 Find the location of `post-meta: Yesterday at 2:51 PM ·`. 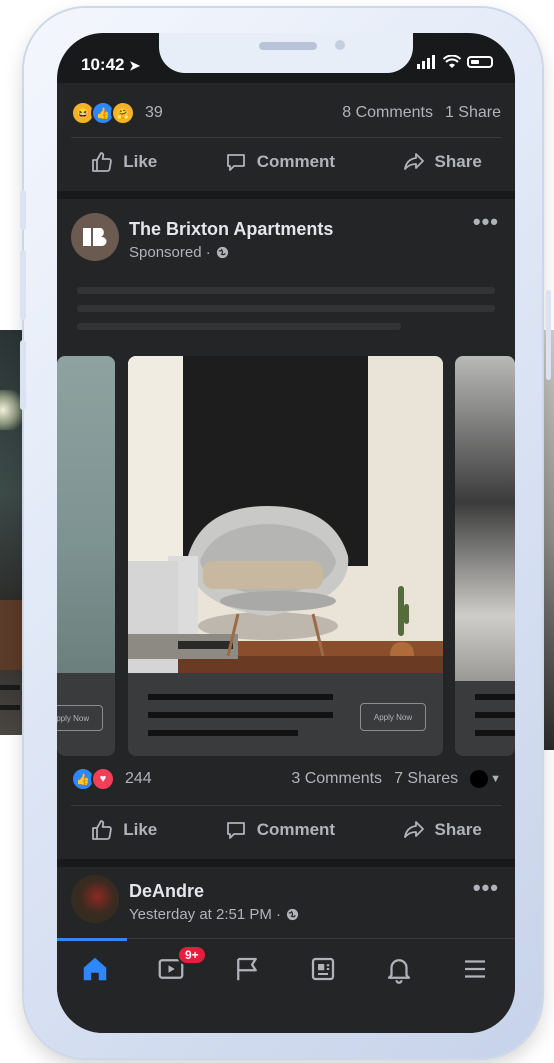

post-meta: Yesterday at 2:51 PM · is located at coordinates (214, 914).